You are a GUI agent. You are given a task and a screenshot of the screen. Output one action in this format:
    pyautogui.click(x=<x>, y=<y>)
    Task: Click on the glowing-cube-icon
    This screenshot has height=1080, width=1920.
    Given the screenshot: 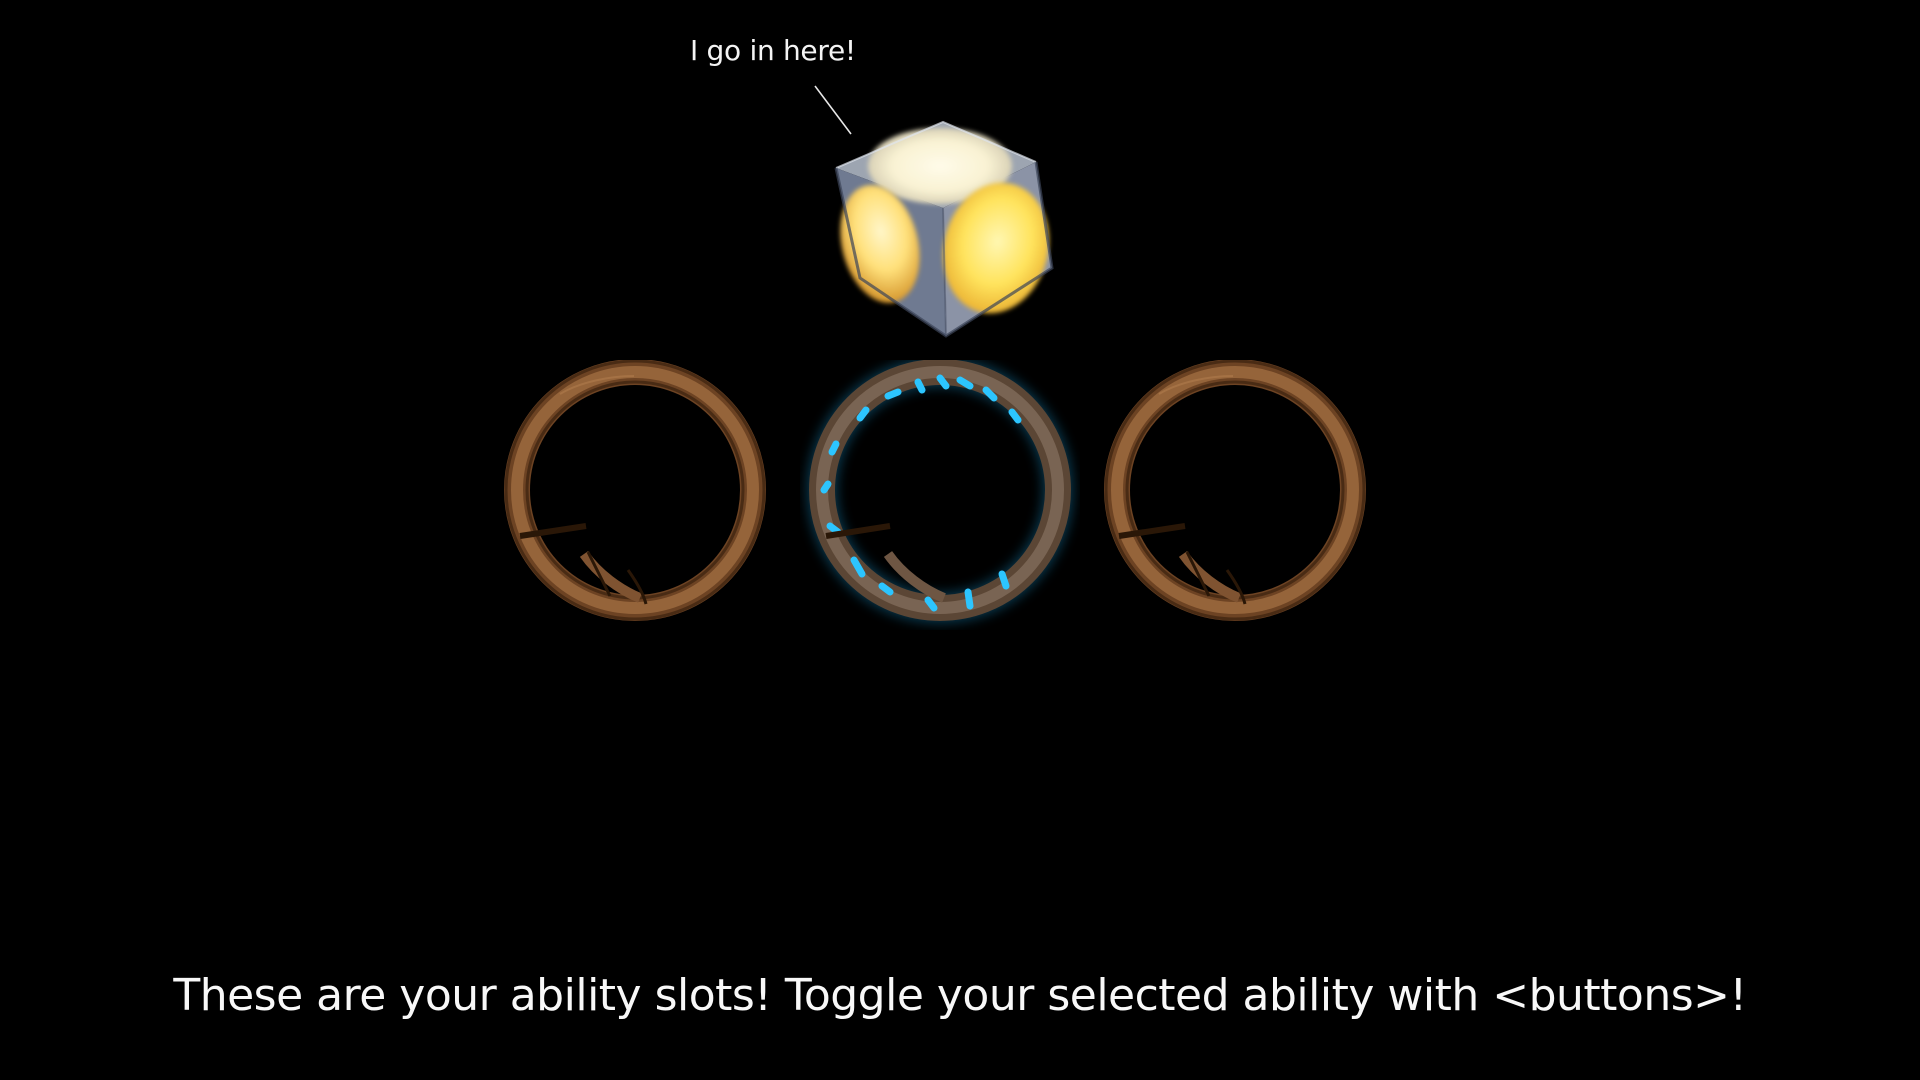 What is the action you would take?
    pyautogui.click(x=944, y=229)
    